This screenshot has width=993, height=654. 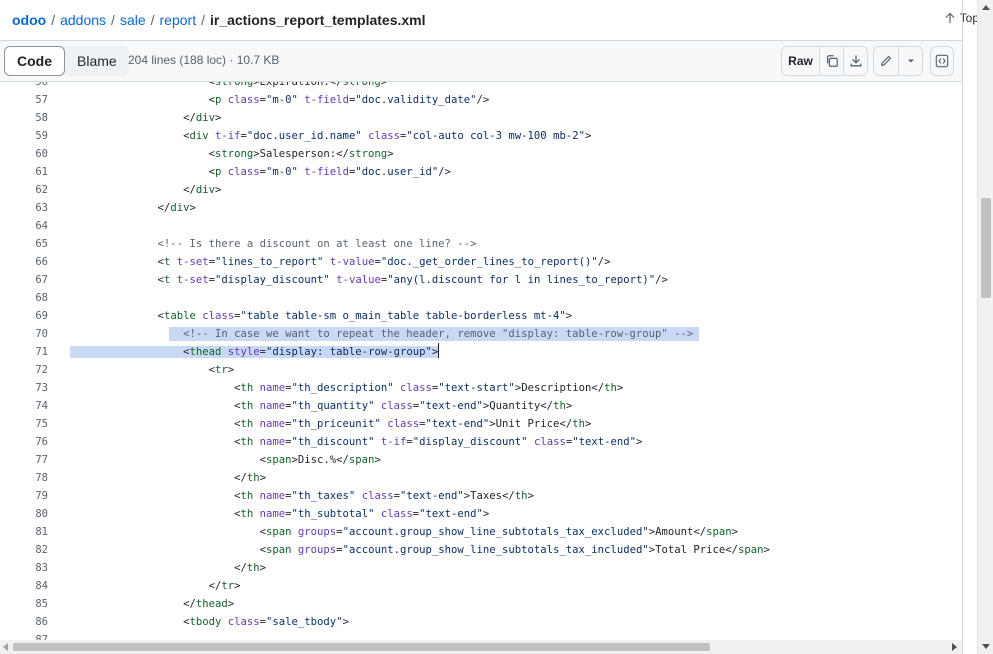 I want to click on line-number: 76, so click(x=35, y=442).